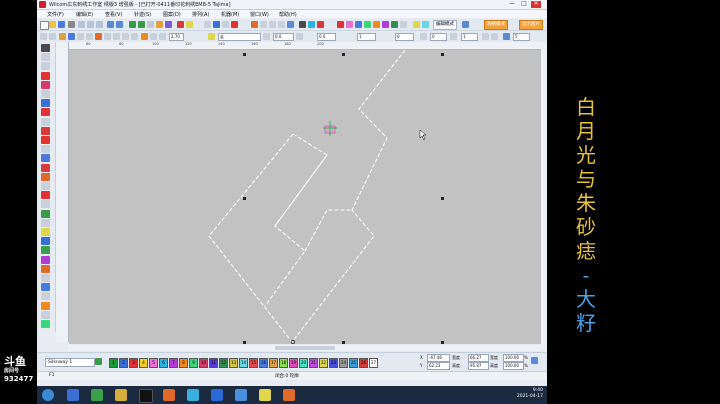  Describe the element at coordinates (513, 366) in the screenshot. I see `scale-y-field: 100.00` at that location.